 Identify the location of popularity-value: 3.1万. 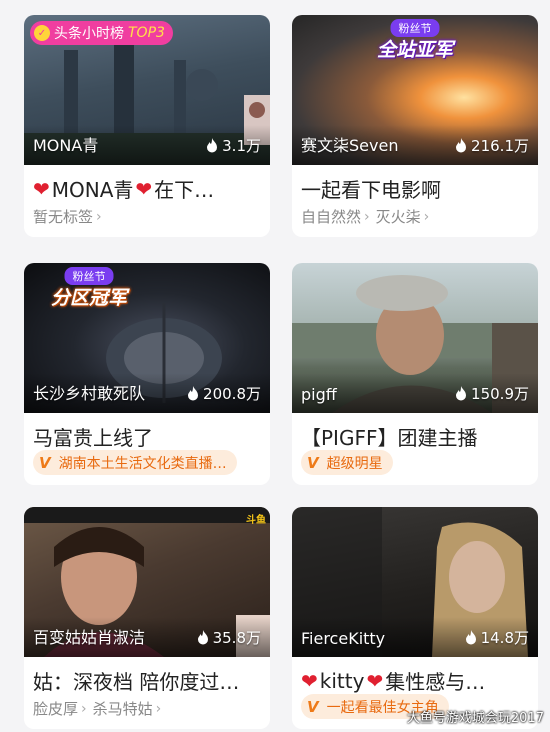
(241, 146).